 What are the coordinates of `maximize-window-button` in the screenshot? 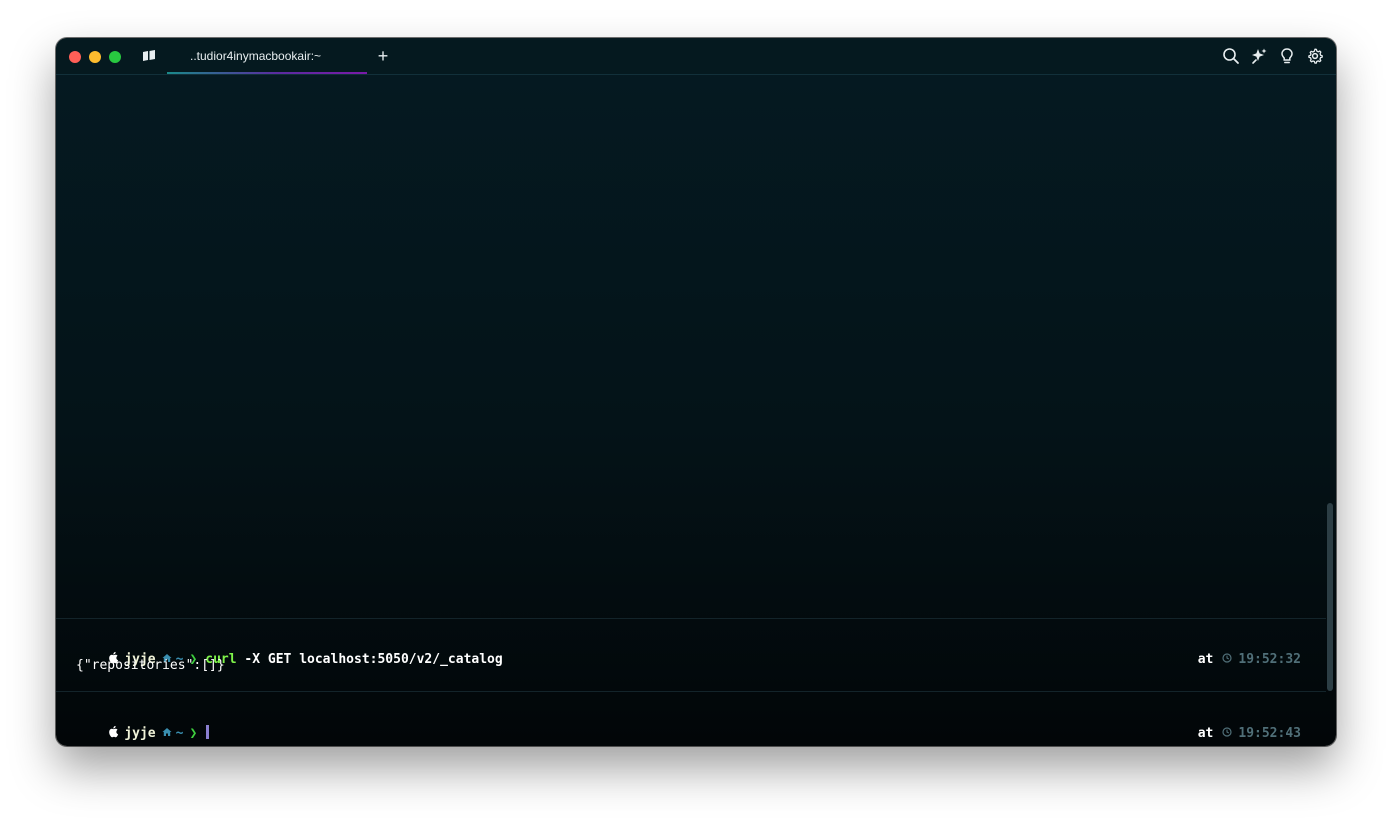 It's located at (115, 57).